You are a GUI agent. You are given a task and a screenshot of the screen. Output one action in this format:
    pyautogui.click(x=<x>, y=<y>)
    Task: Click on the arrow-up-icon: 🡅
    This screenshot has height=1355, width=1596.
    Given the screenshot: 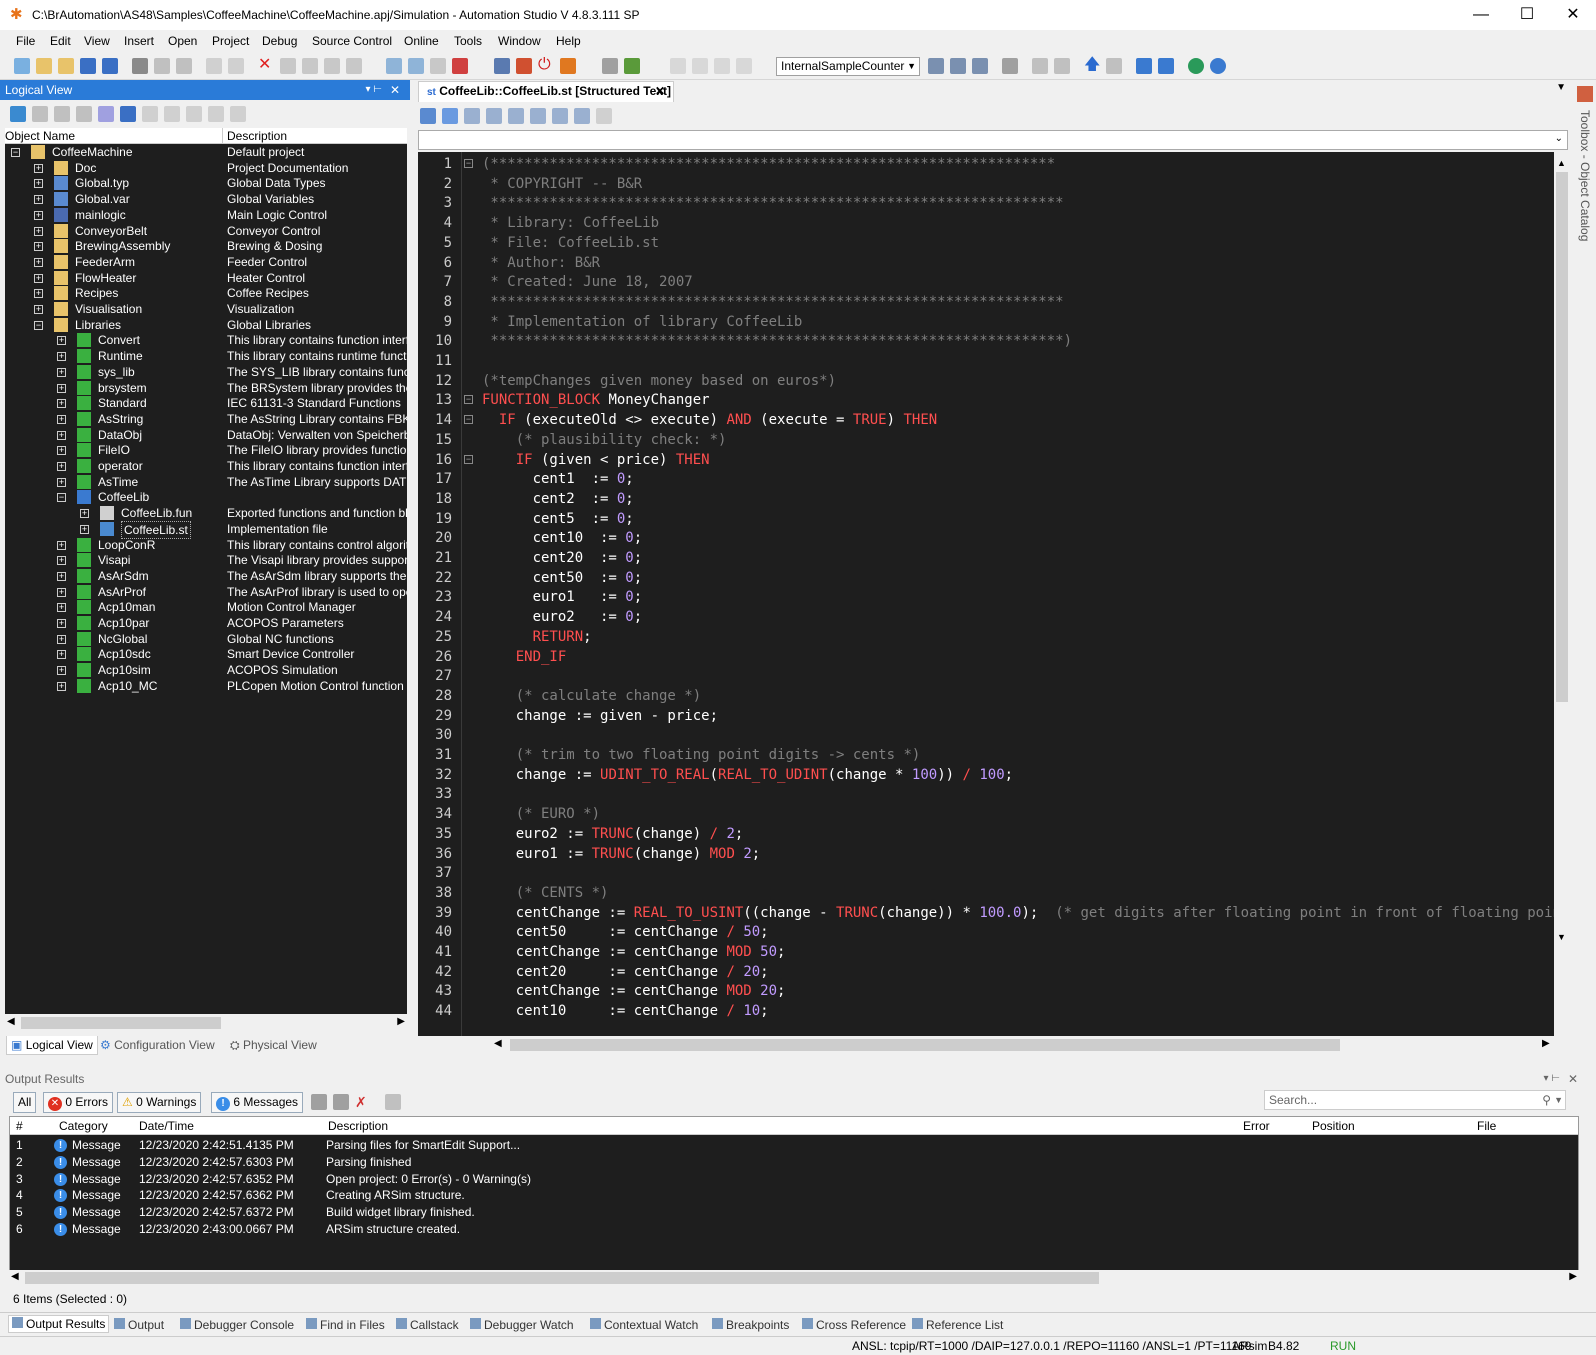 What is the action you would take?
    pyautogui.click(x=1092, y=65)
    